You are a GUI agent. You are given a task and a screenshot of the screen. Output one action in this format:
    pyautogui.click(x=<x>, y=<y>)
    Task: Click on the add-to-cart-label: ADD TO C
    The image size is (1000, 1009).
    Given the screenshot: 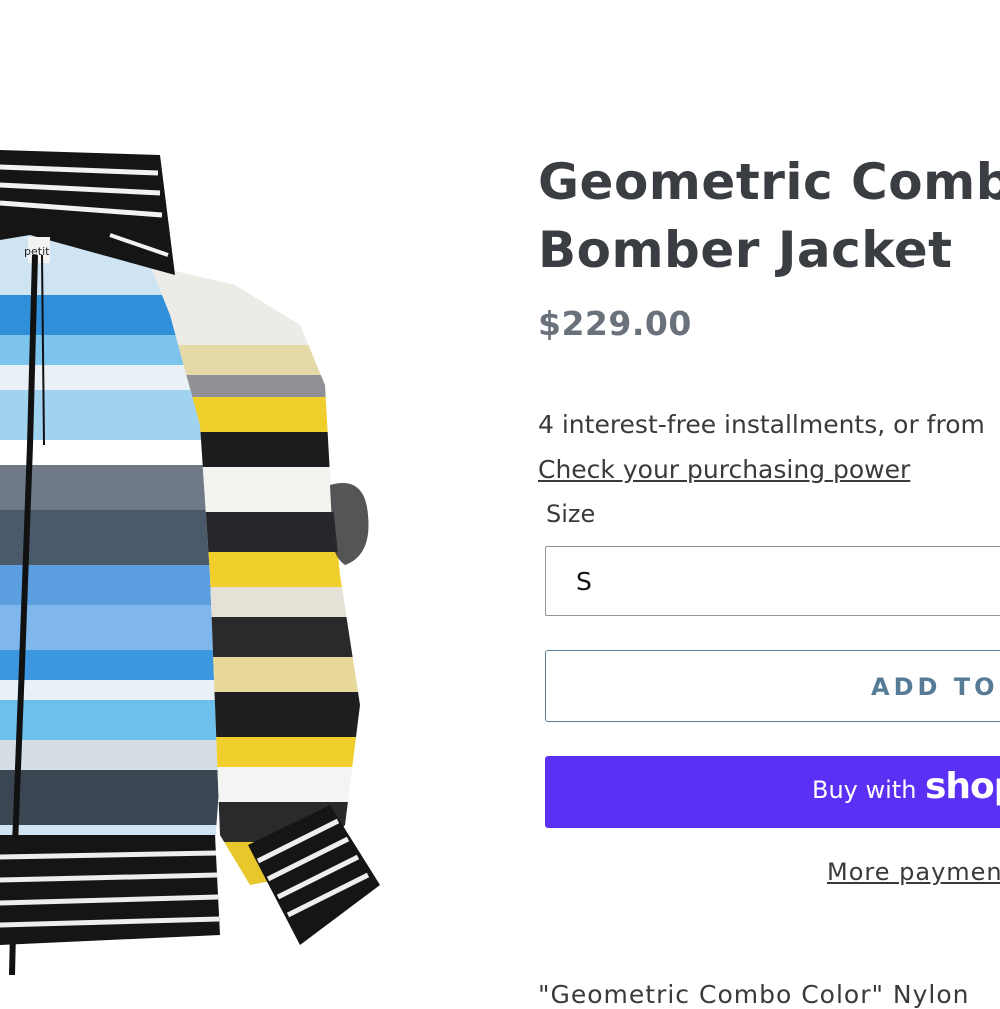 What is the action you would take?
    pyautogui.click(x=935, y=687)
    